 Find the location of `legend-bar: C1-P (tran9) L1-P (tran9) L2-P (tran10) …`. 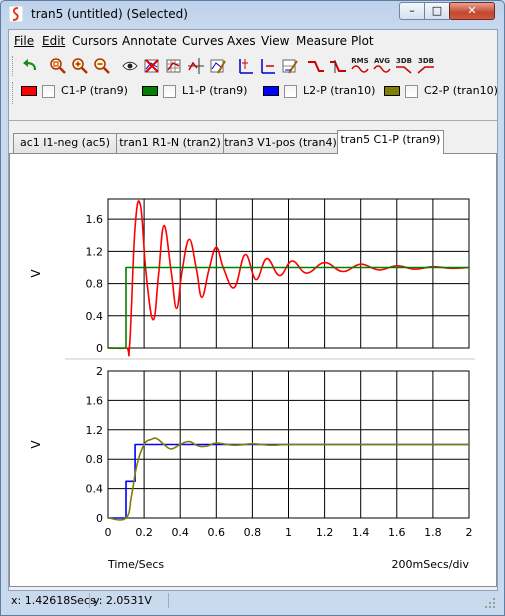

legend-bar: C1-P (tran9) L1-P (tran9) L2-P (tran10) … is located at coordinates (253, 93).